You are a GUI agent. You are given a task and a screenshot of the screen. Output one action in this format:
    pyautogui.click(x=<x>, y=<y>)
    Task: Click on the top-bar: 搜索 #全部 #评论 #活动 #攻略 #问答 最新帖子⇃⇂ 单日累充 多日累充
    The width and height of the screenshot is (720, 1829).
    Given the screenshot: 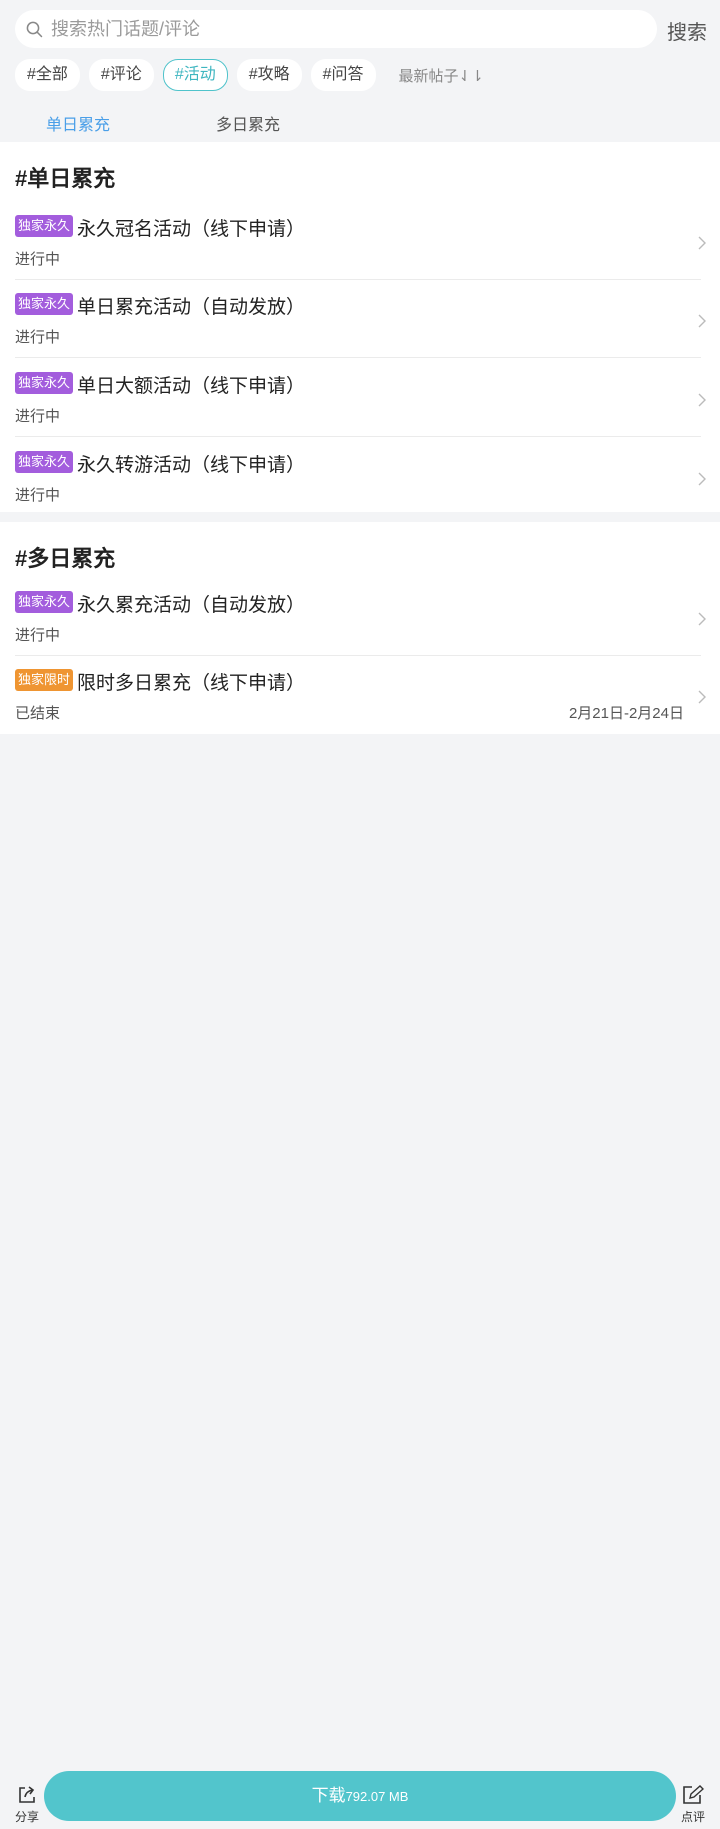 What is the action you would take?
    pyautogui.click(x=360, y=71)
    